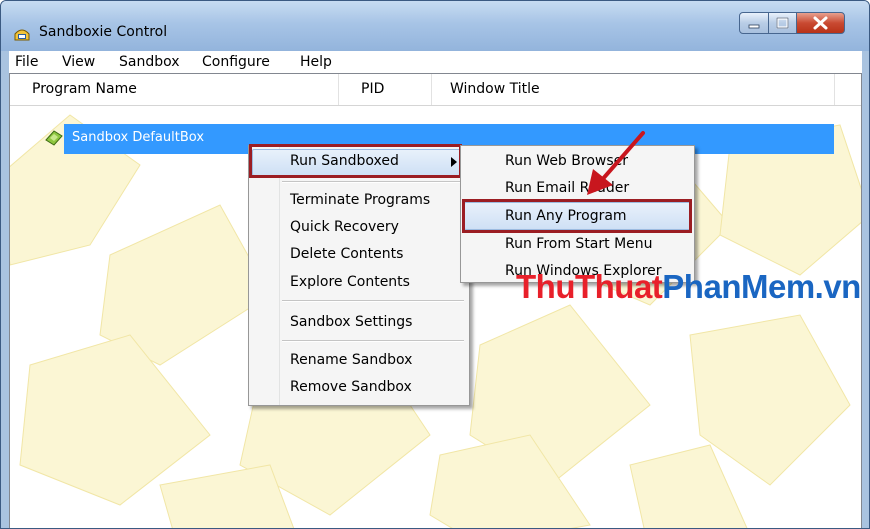 This screenshot has width=870, height=529. Describe the element at coordinates (577, 216) in the screenshot. I see `run-any-program-highlight-box` at that location.